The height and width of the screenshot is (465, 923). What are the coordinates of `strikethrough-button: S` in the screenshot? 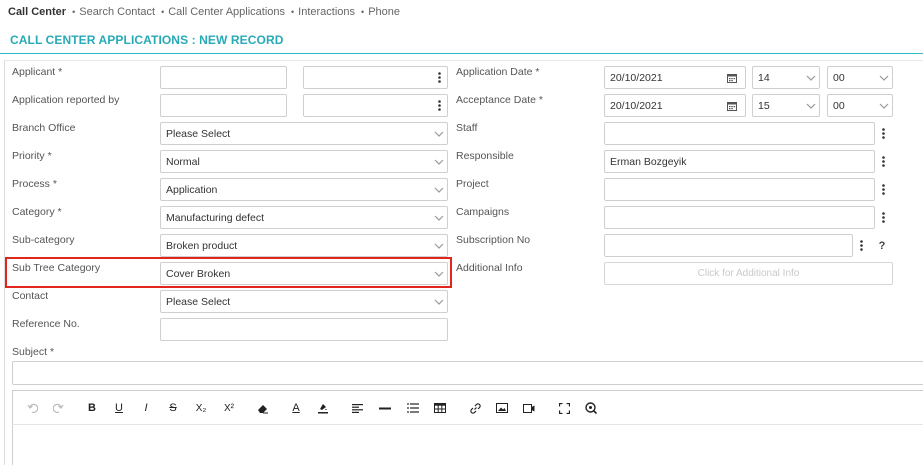 It's located at (173, 408).